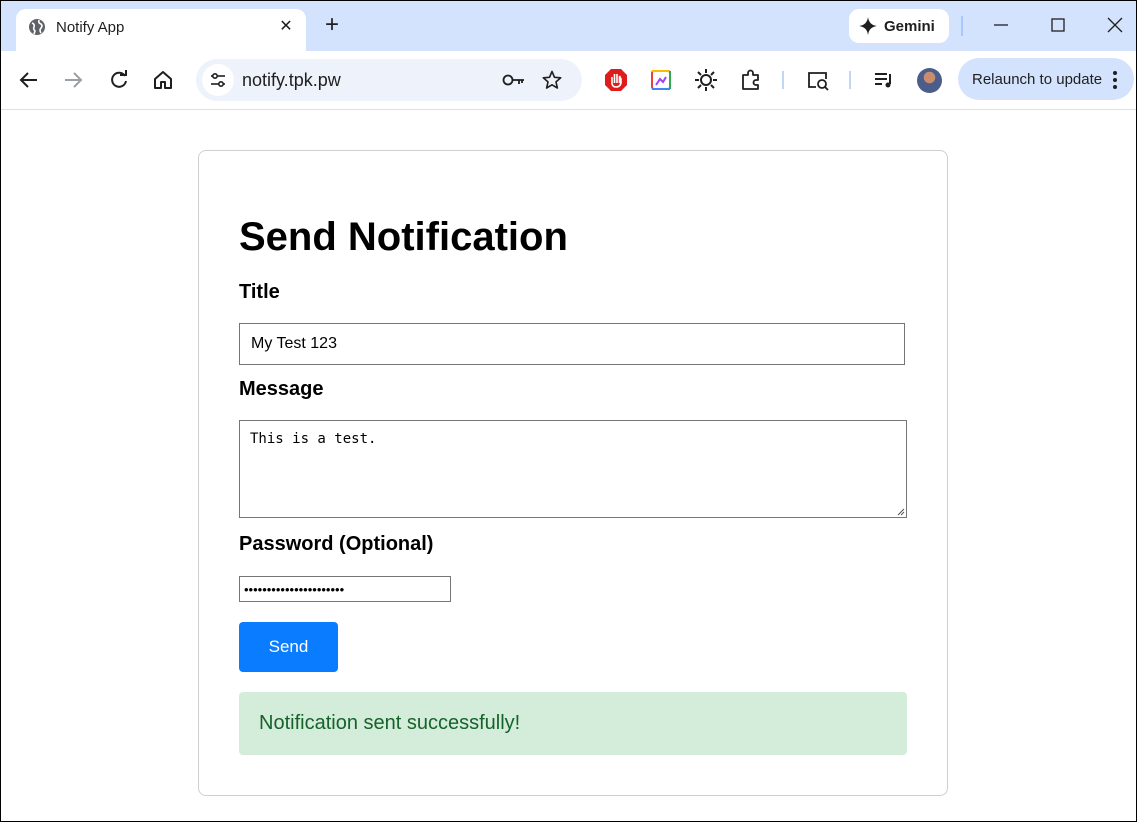 The width and height of the screenshot is (1137, 822). Describe the element at coordinates (514, 80) in the screenshot. I see `key-icon` at that location.